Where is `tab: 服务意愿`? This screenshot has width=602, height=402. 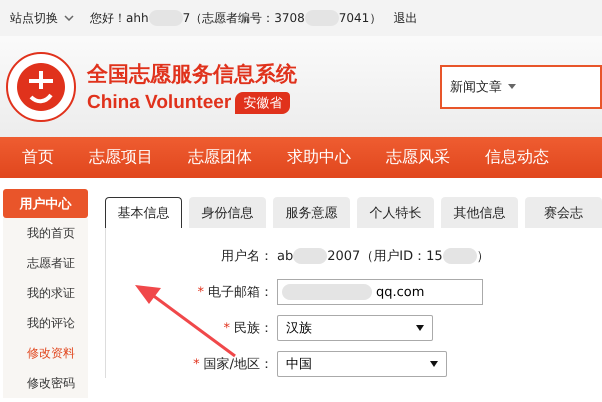
tab: 服务意愿 is located at coordinates (311, 212).